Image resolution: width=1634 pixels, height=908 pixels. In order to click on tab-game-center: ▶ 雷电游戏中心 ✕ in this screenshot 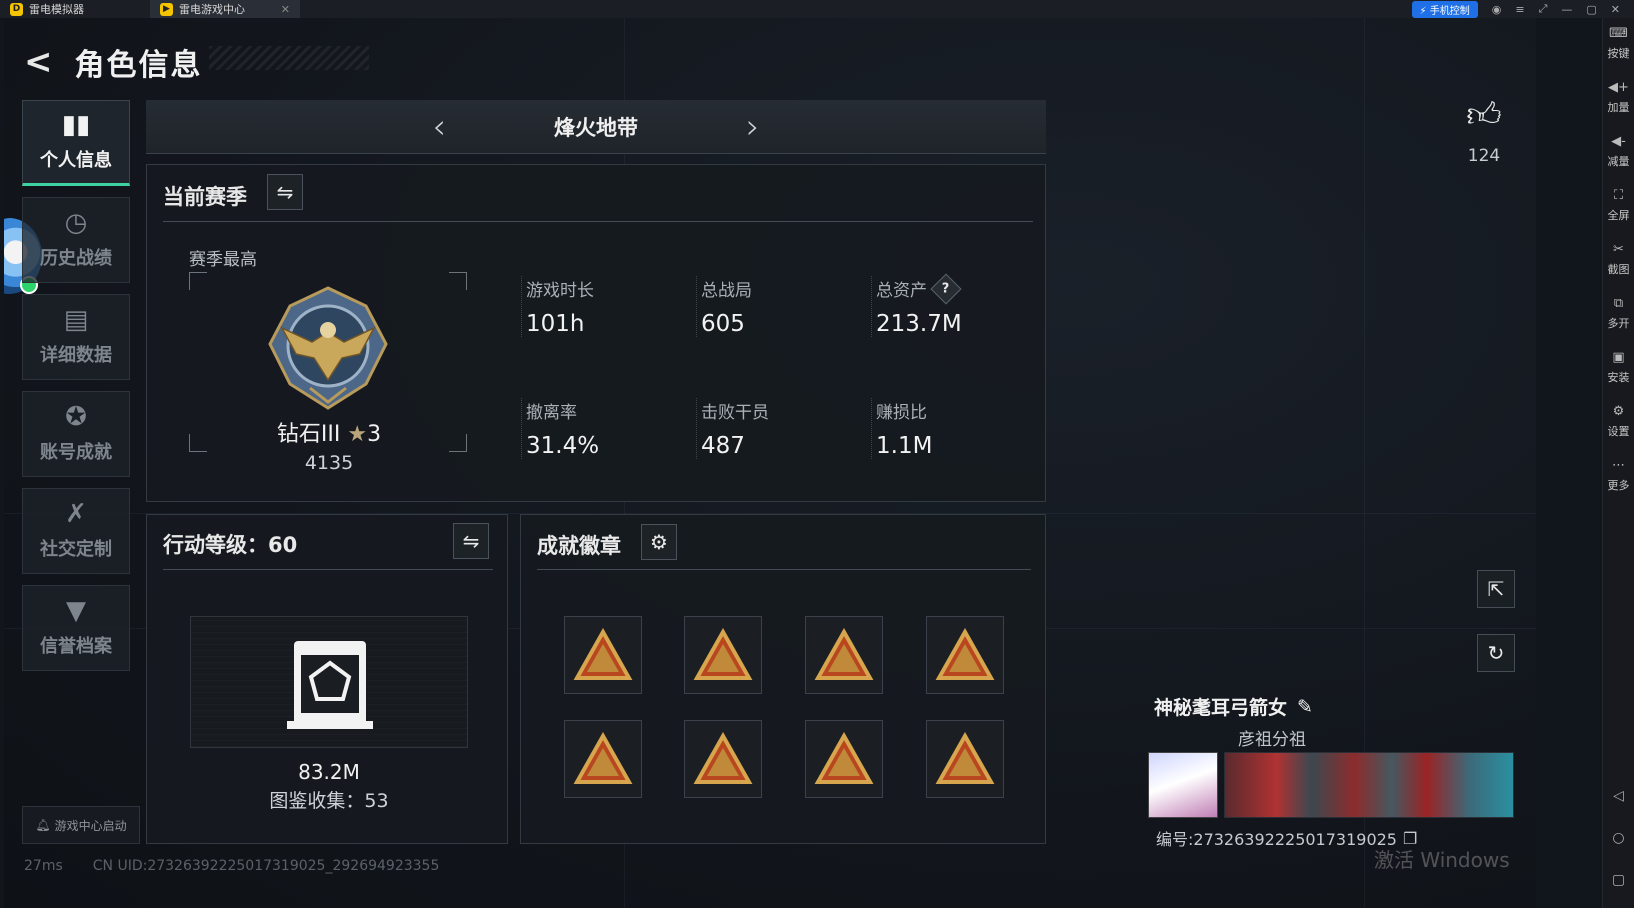, I will do `click(225, 9)`.